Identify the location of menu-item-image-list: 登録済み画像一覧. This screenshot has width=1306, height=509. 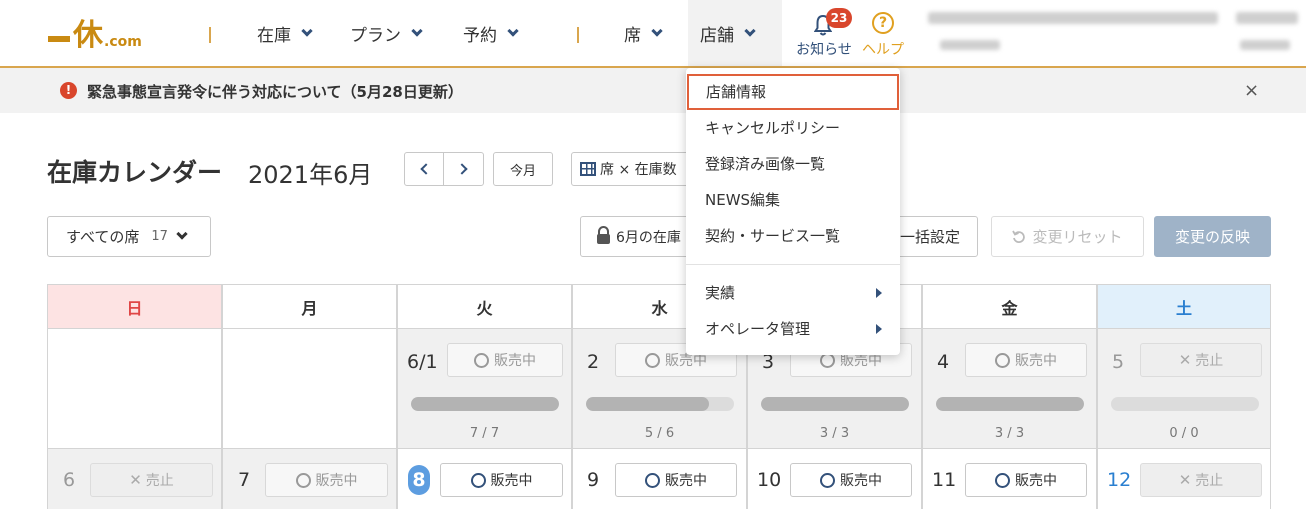
(793, 164).